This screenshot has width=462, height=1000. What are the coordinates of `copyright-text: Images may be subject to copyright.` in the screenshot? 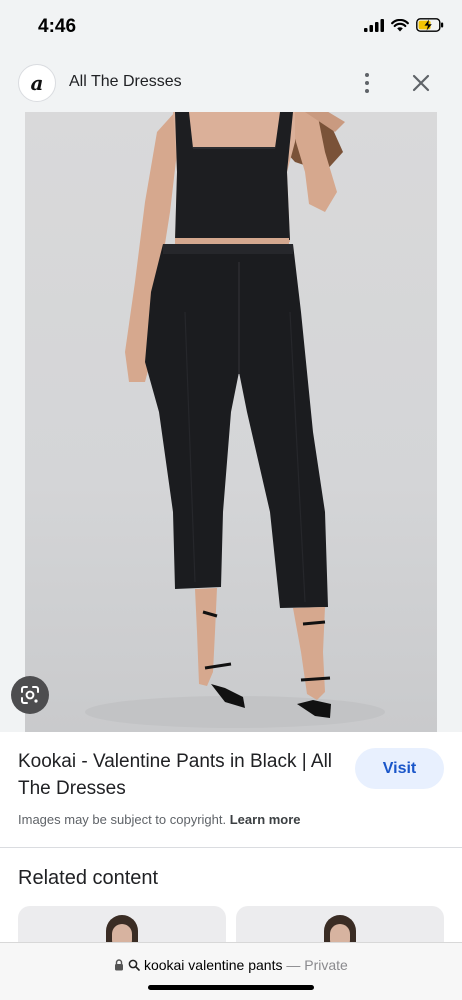 It's located at (122, 819).